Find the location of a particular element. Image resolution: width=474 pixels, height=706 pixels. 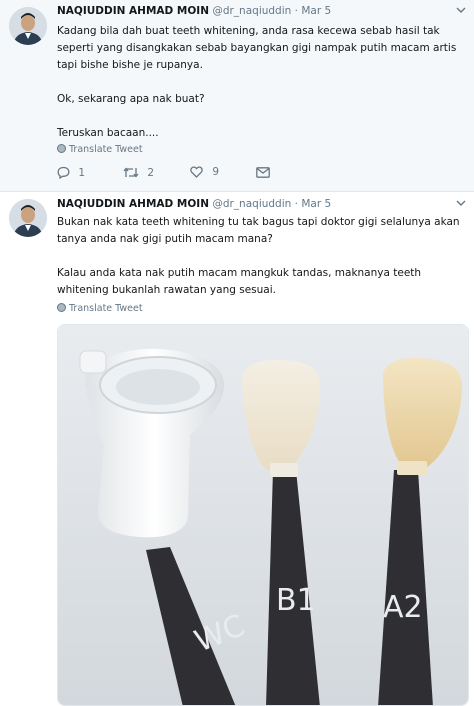

envelope-icon is located at coordinates (263, 172).